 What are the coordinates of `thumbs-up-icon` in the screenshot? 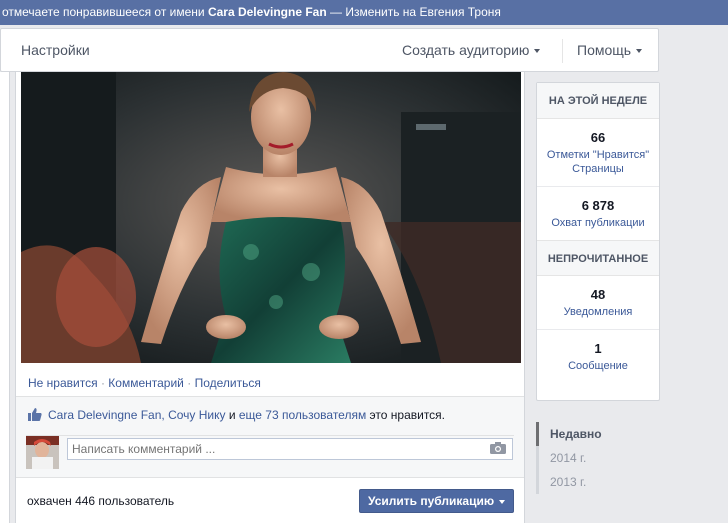 It's located at (35, 414).